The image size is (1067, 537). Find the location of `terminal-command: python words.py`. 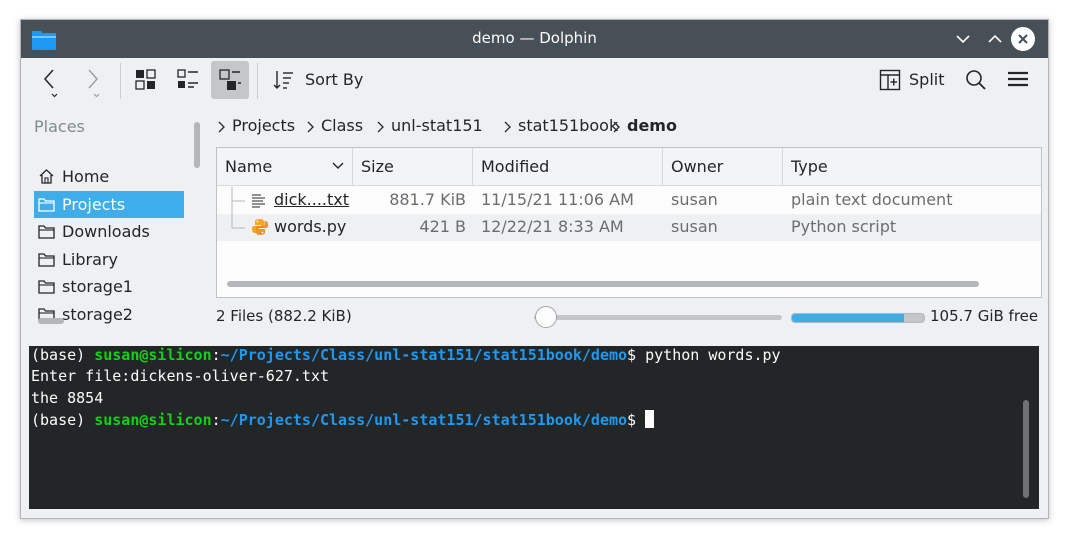

terminal-command: python words.py is located at coordinates (713, 355).